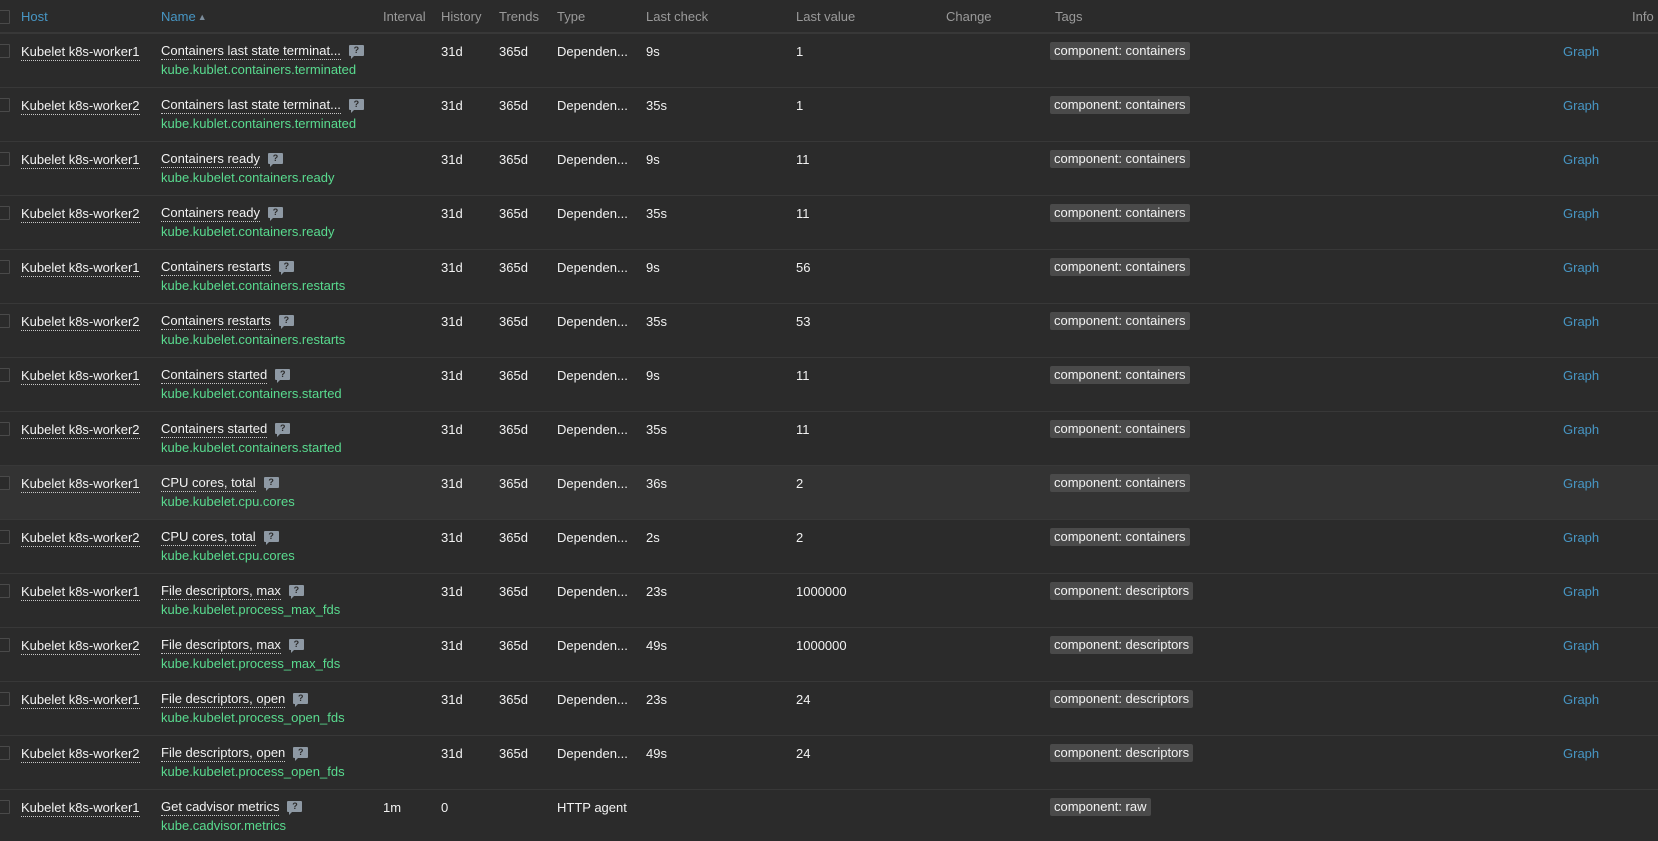 This screenshot has width=1658, height=841. I want to click on last-check-cell: 9s, so click(653, 159).